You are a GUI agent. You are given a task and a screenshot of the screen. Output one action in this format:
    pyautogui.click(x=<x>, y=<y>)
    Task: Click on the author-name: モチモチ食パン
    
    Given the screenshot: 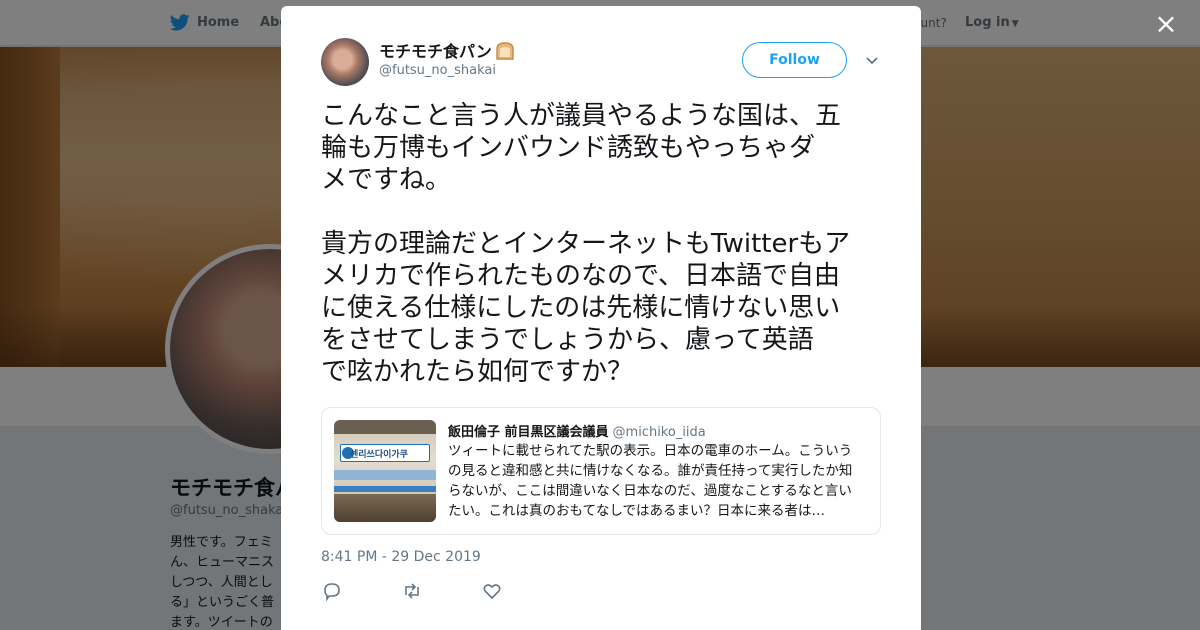 What is the action you would take?
    pyautogui.click(x=447, y=50)
    